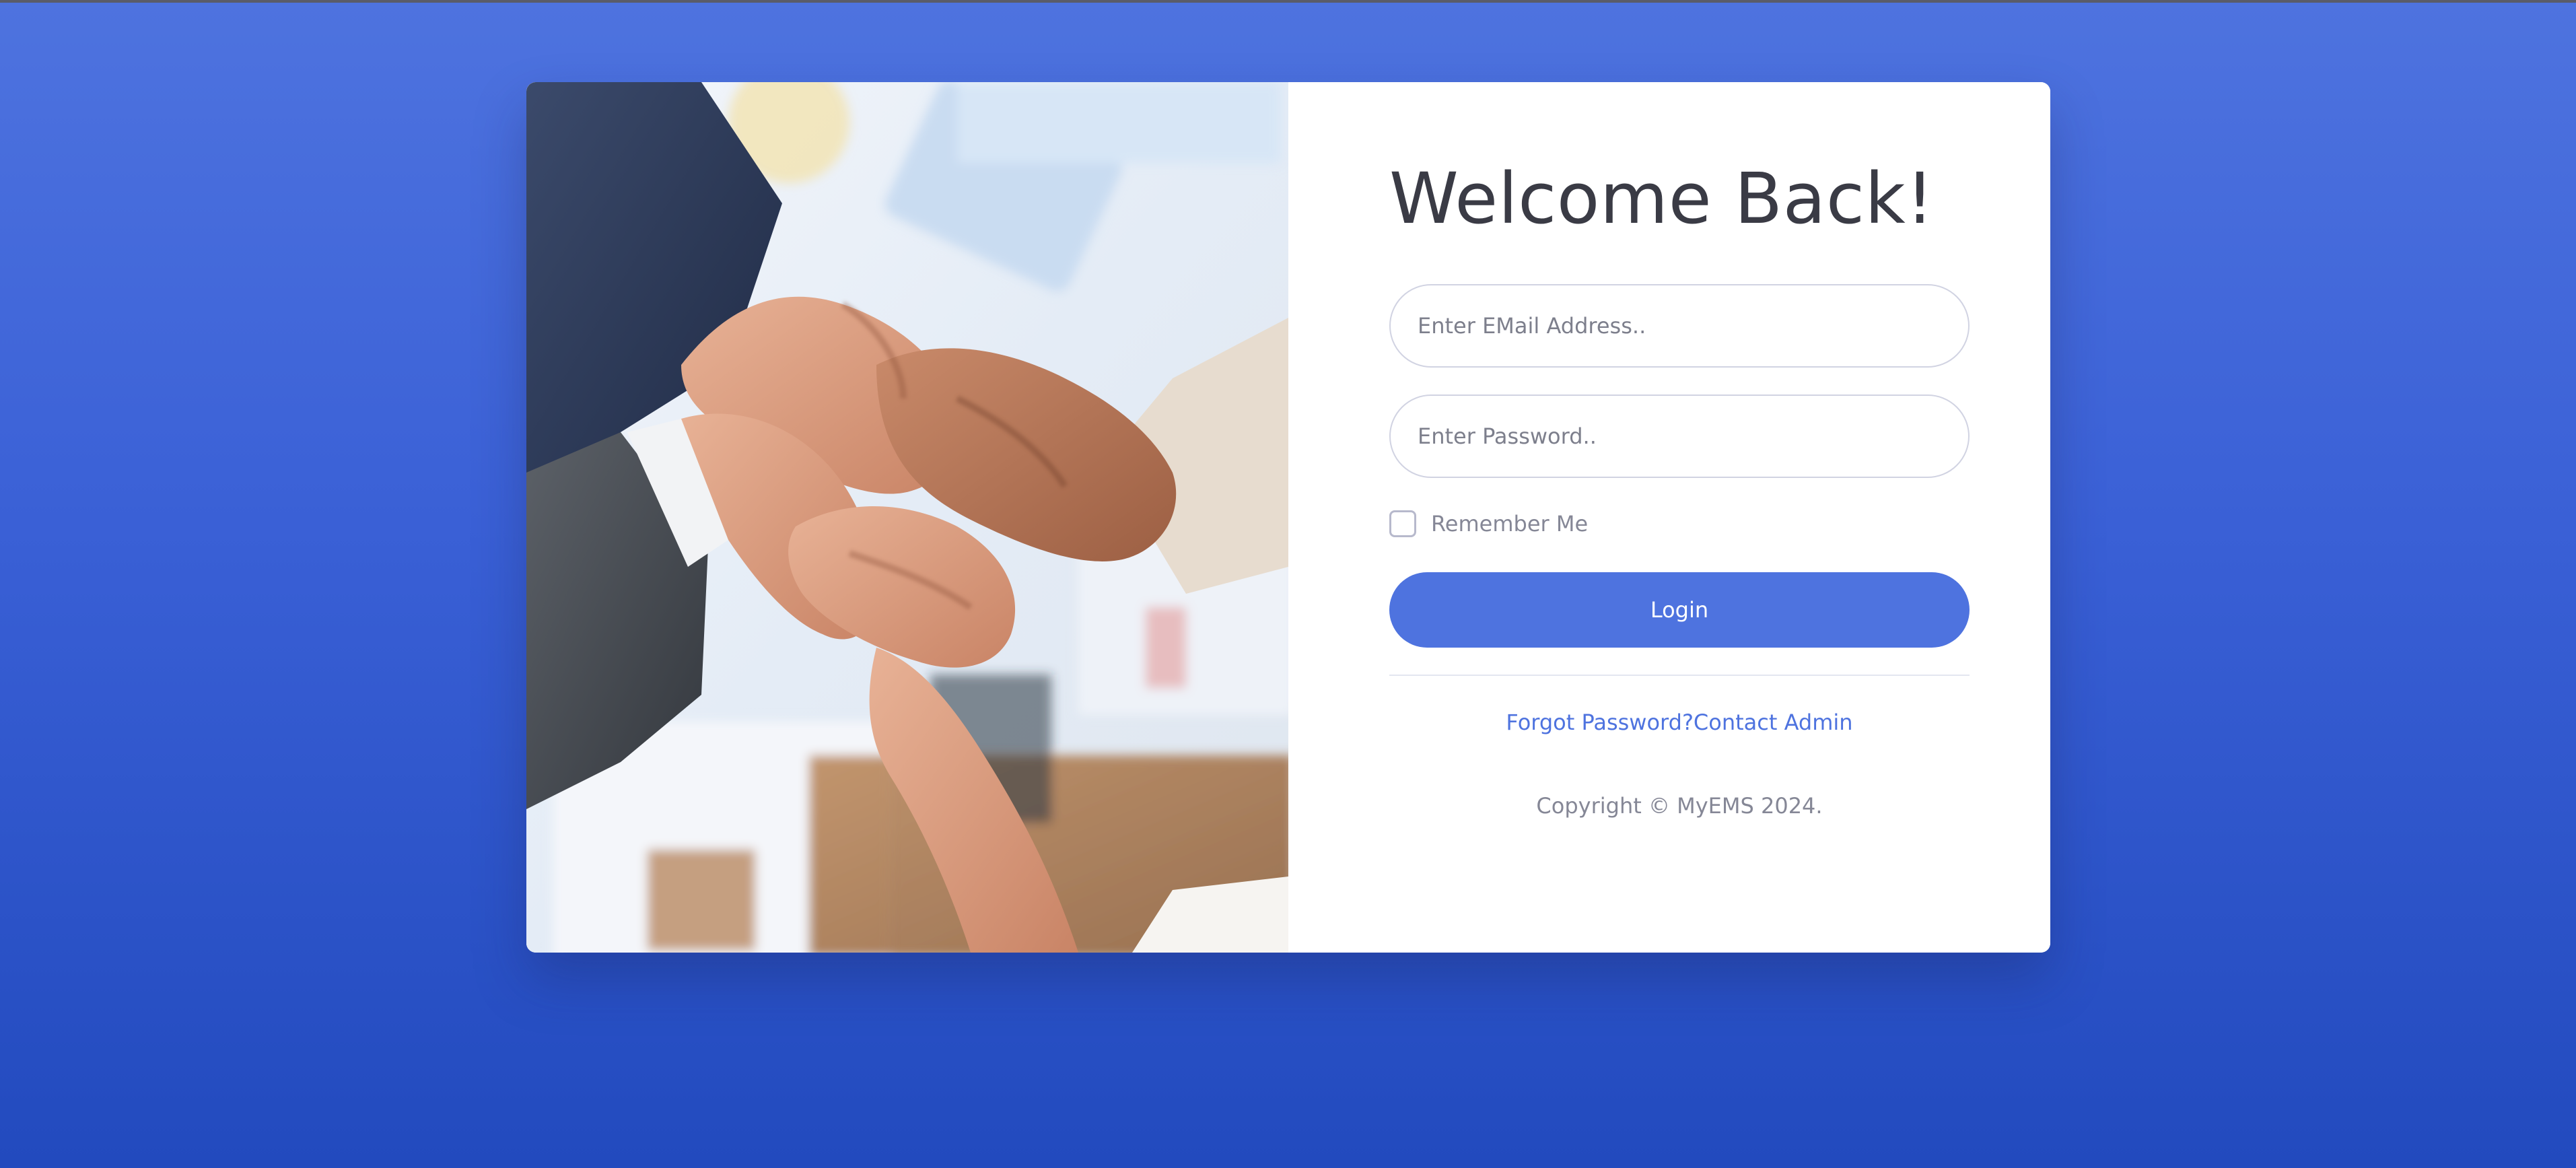 The height and width of the screenshot is (1168, 2576). I want to click on remember-me-checkbox, so click(1402, 523).